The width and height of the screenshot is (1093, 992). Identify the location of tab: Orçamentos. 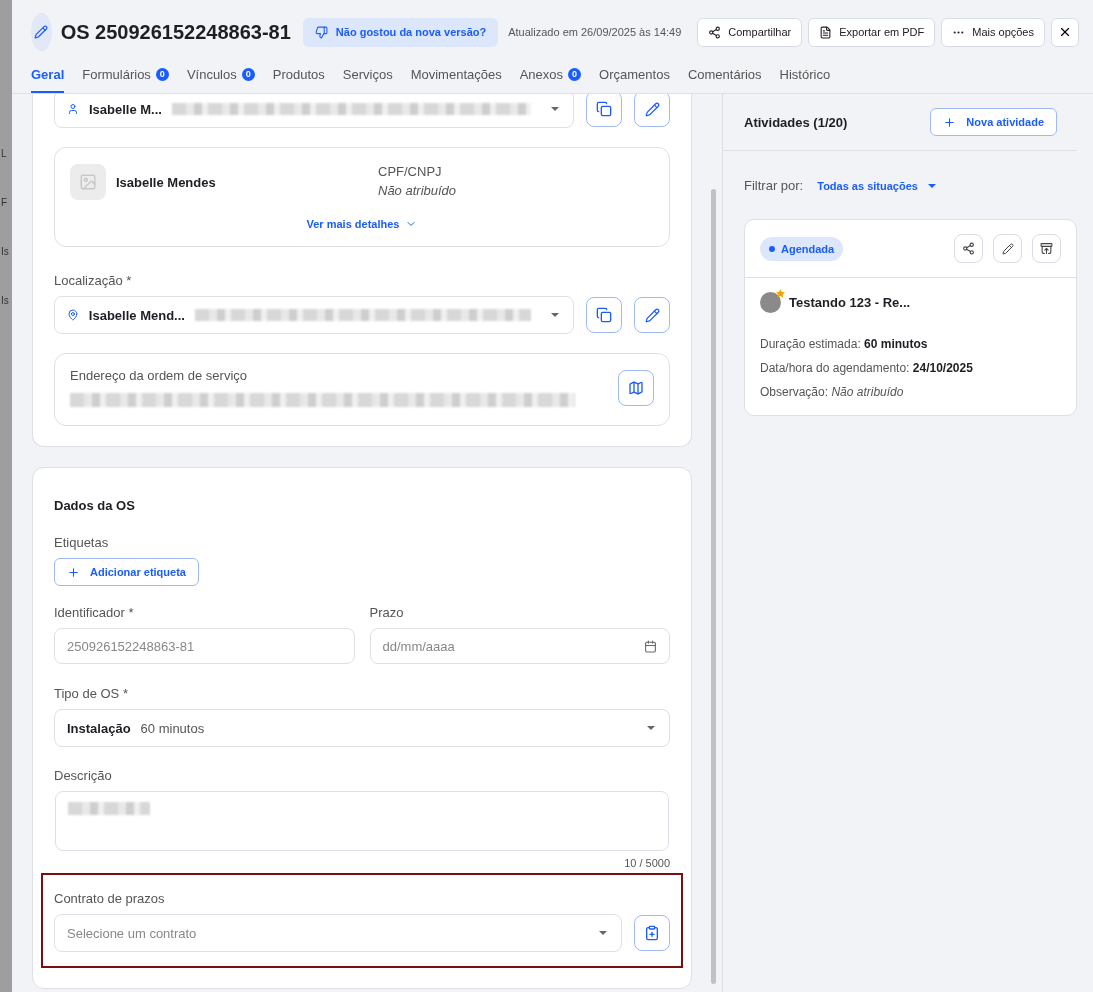
(634, 75).